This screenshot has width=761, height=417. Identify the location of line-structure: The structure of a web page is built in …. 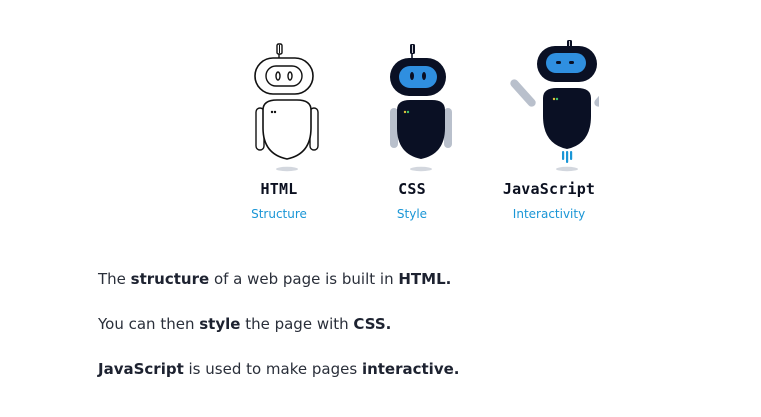
(398, 279).